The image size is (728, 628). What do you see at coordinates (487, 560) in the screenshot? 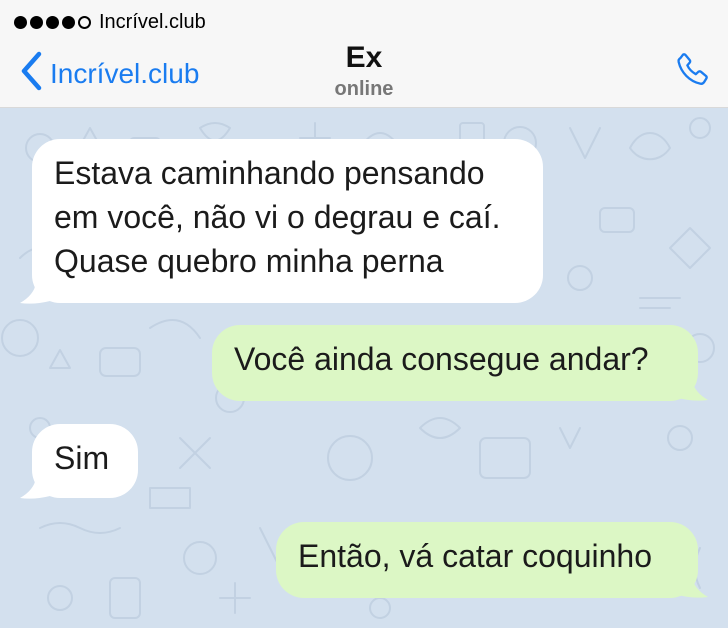
I see `message-outgoing: Então, vá catar coquinho` at bounding box center [487, 560].